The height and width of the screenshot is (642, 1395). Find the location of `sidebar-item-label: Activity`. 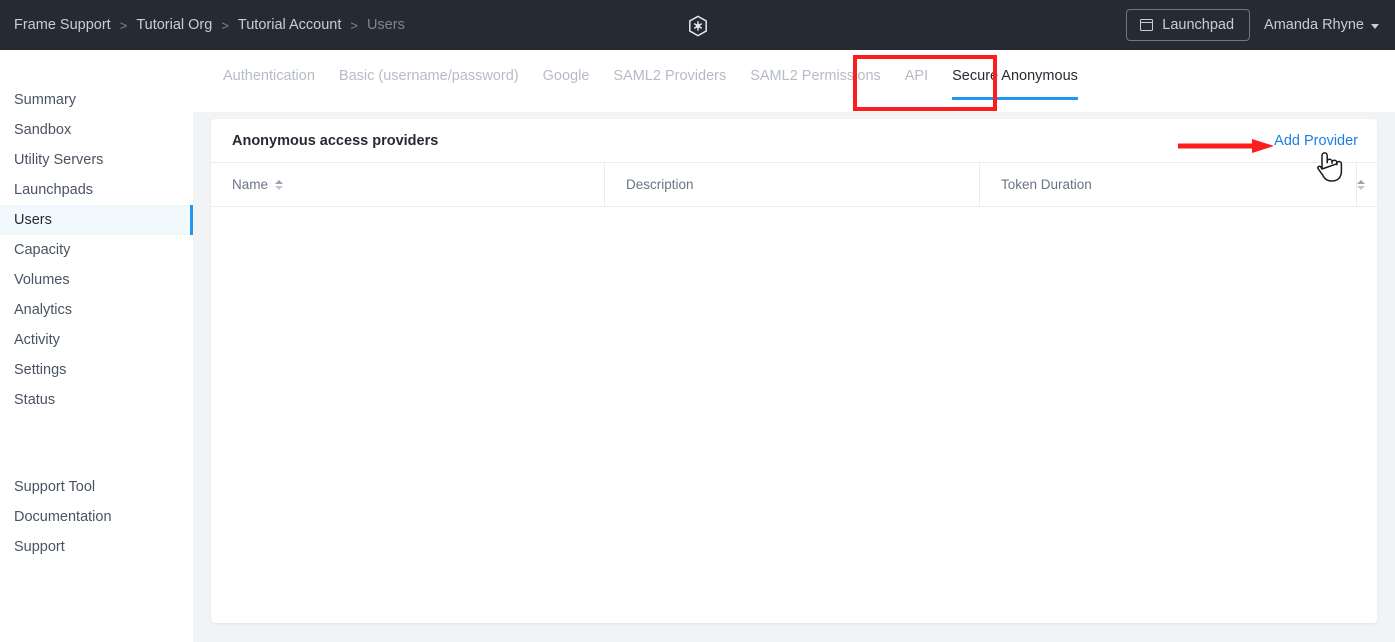

sidebar-item-label: Activity is located at coordinates (37, 340).